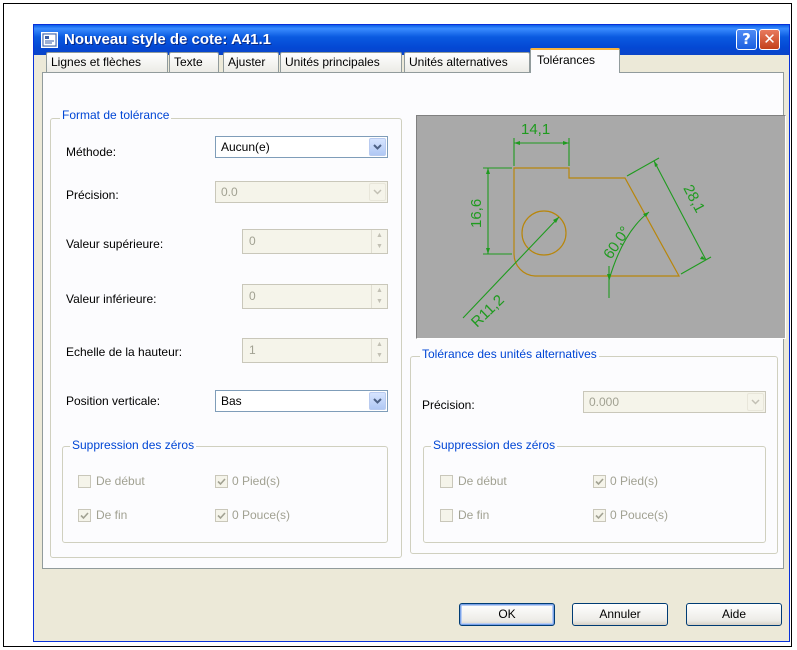 Image resolution: width=797 pixels, height=650 pixels. Describe the element at coordinates (194, 62) in the screenshot. I see `tab-texte: Texte` at that location.